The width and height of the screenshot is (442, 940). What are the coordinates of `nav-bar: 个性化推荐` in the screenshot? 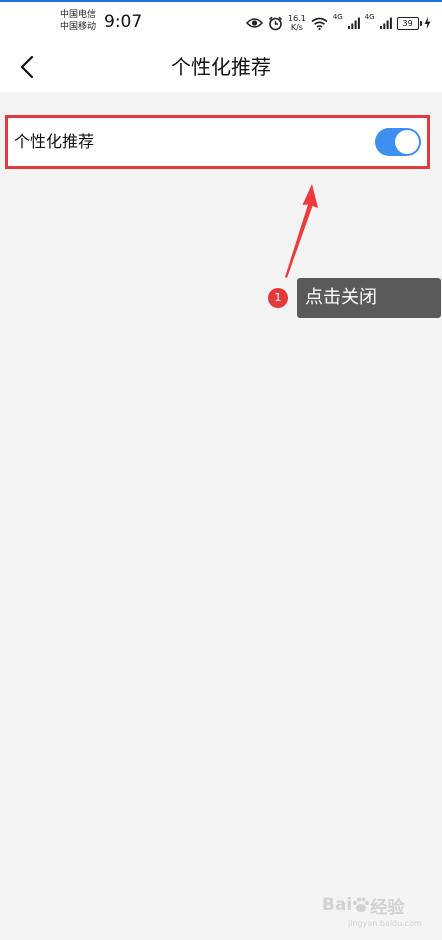 It's located at (221, 67).